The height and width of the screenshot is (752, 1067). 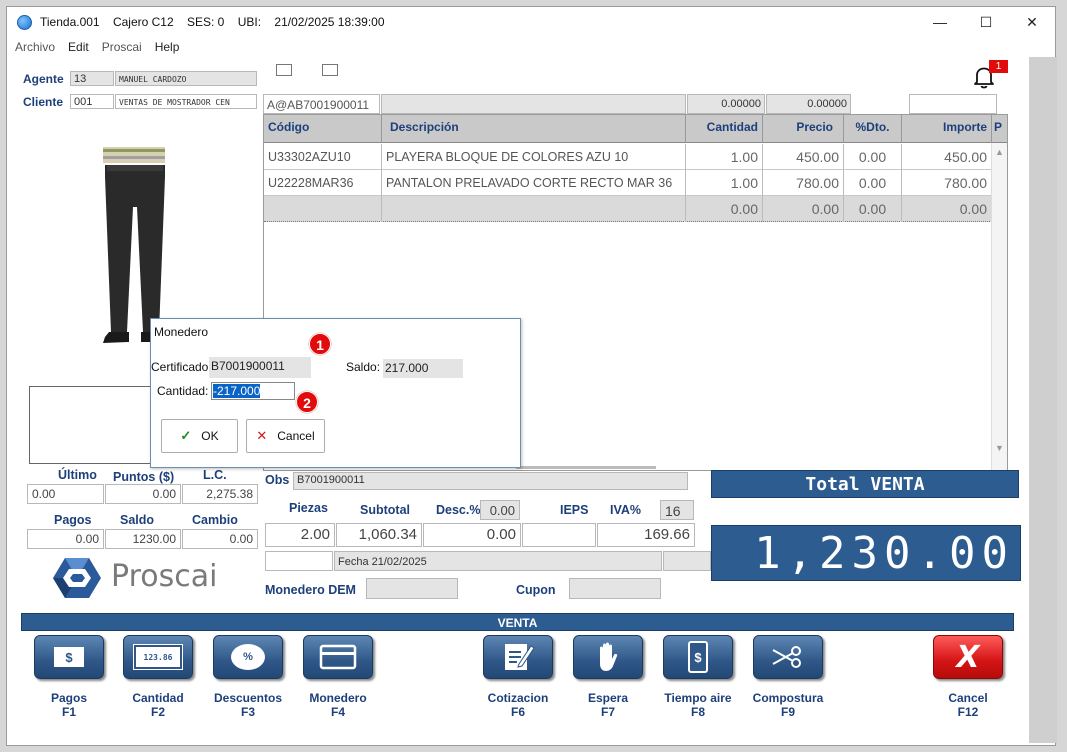 I want to click on piezas-label: Piezas, so click(x=308, y=508).